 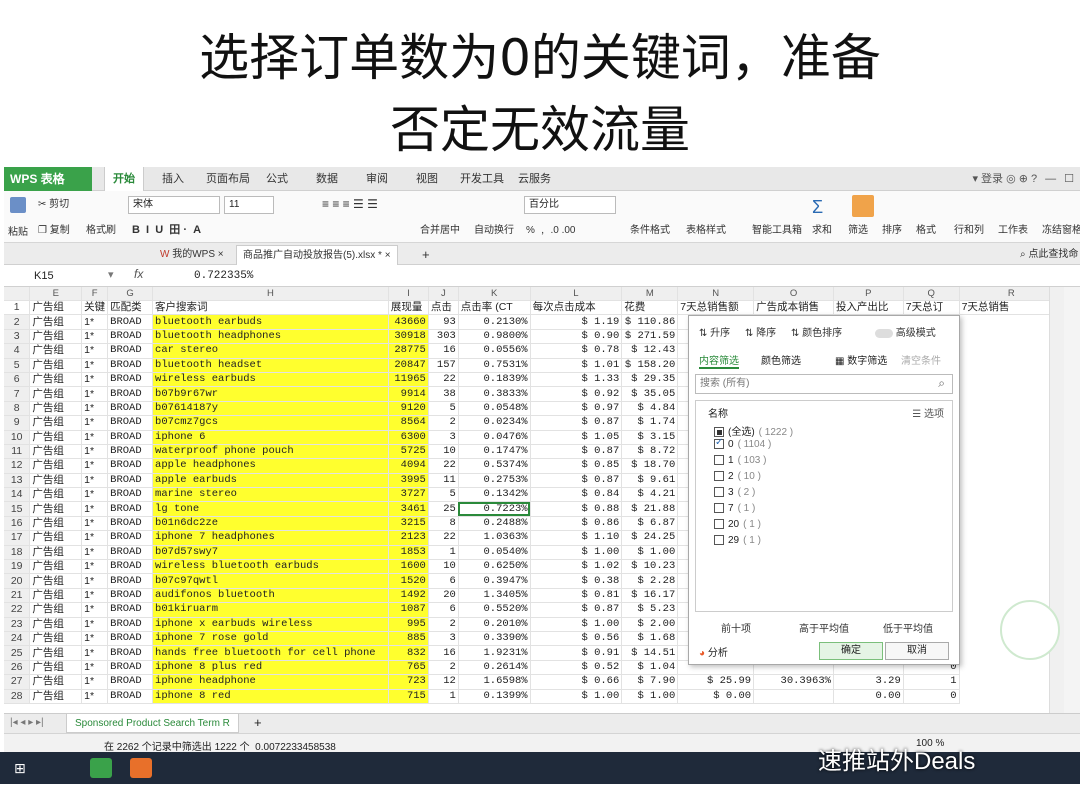 What do you see at coordinates (969, 228) in the screenshot?
I see `row-col-button: 行和列` at bounding box center [969, 228].